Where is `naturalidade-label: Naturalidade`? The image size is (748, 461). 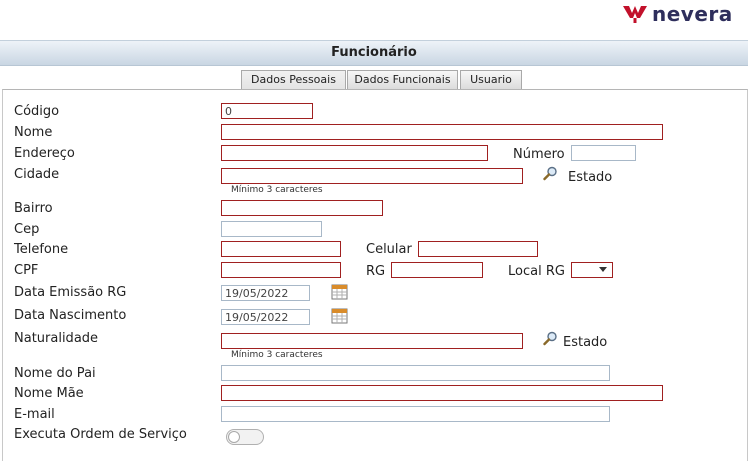
naturalidade-label: Naturalidade is located at coordinates (56, 338).